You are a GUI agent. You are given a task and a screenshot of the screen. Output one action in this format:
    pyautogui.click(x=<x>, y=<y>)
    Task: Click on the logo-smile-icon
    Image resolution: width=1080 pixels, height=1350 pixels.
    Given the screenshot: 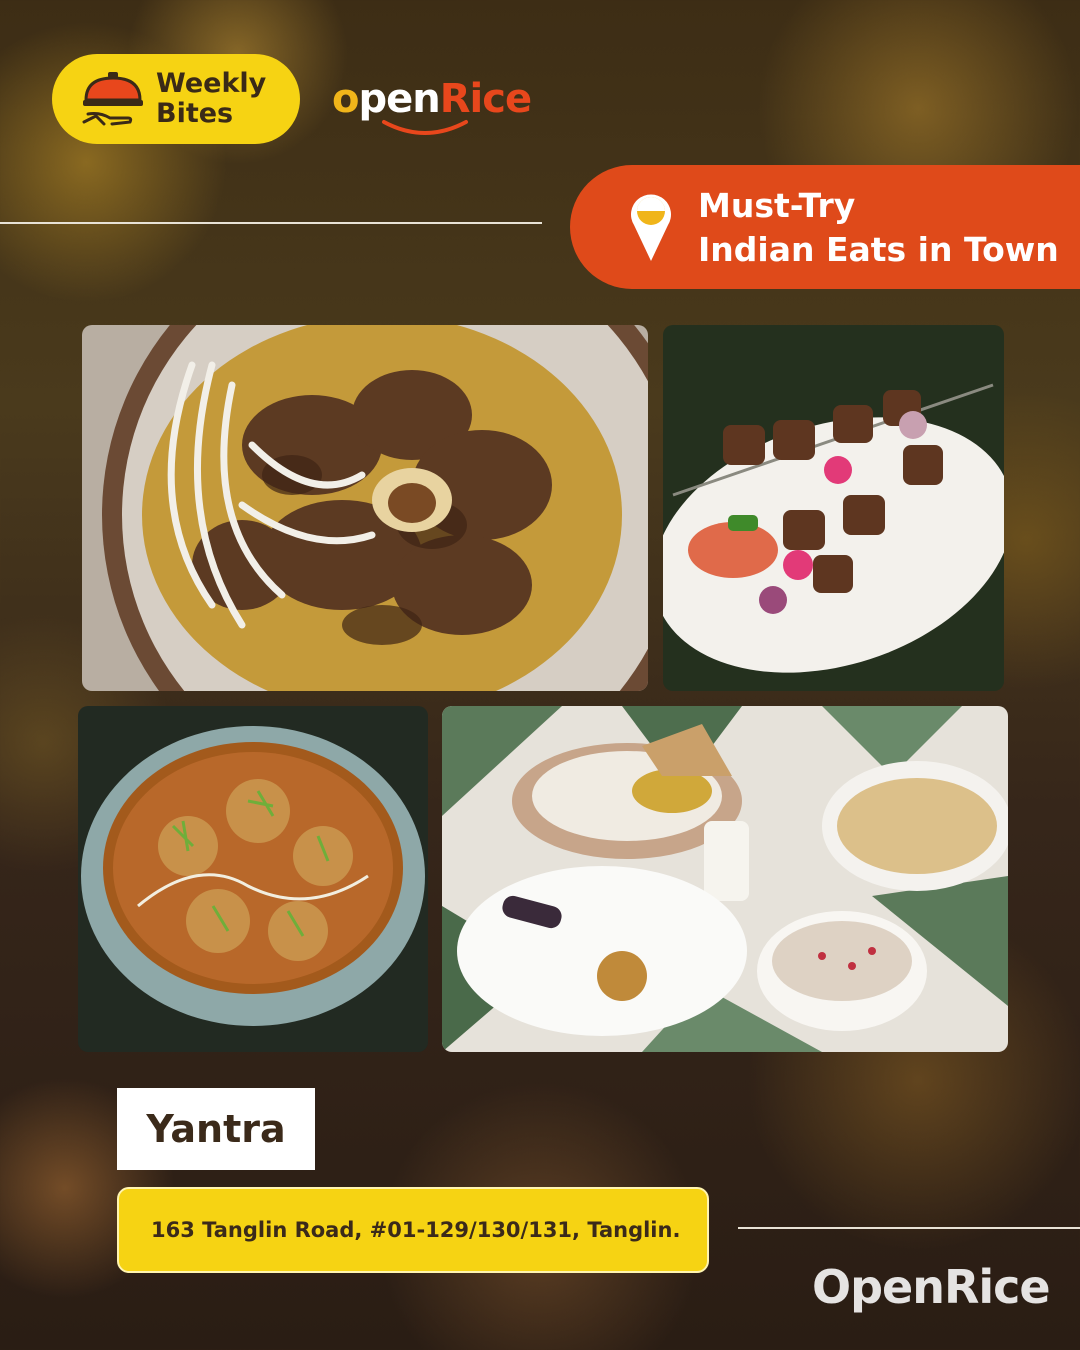 What is the action you would take?
    pyautogui.click(x=425, y=127)
    